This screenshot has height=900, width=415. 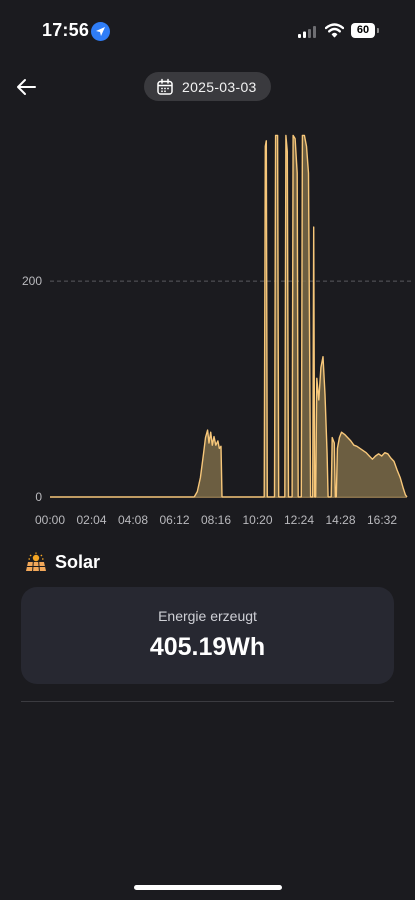 I want to click on status-bar: 17:56 60, so click(x=207, y=30).